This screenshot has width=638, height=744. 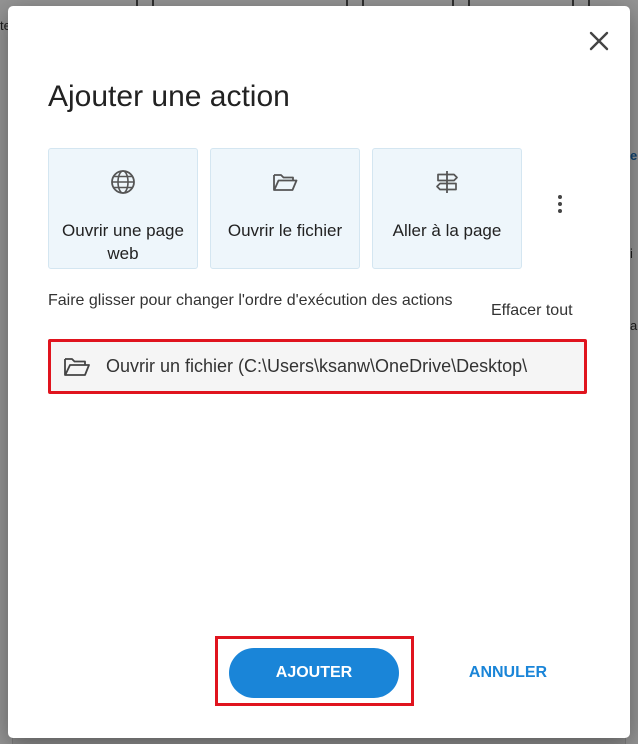 What do you see at coordinates (285, 208) in the screenshot?
I see `tile-open-file: Ouvrir le fichier` at bounding box center [285, 208].